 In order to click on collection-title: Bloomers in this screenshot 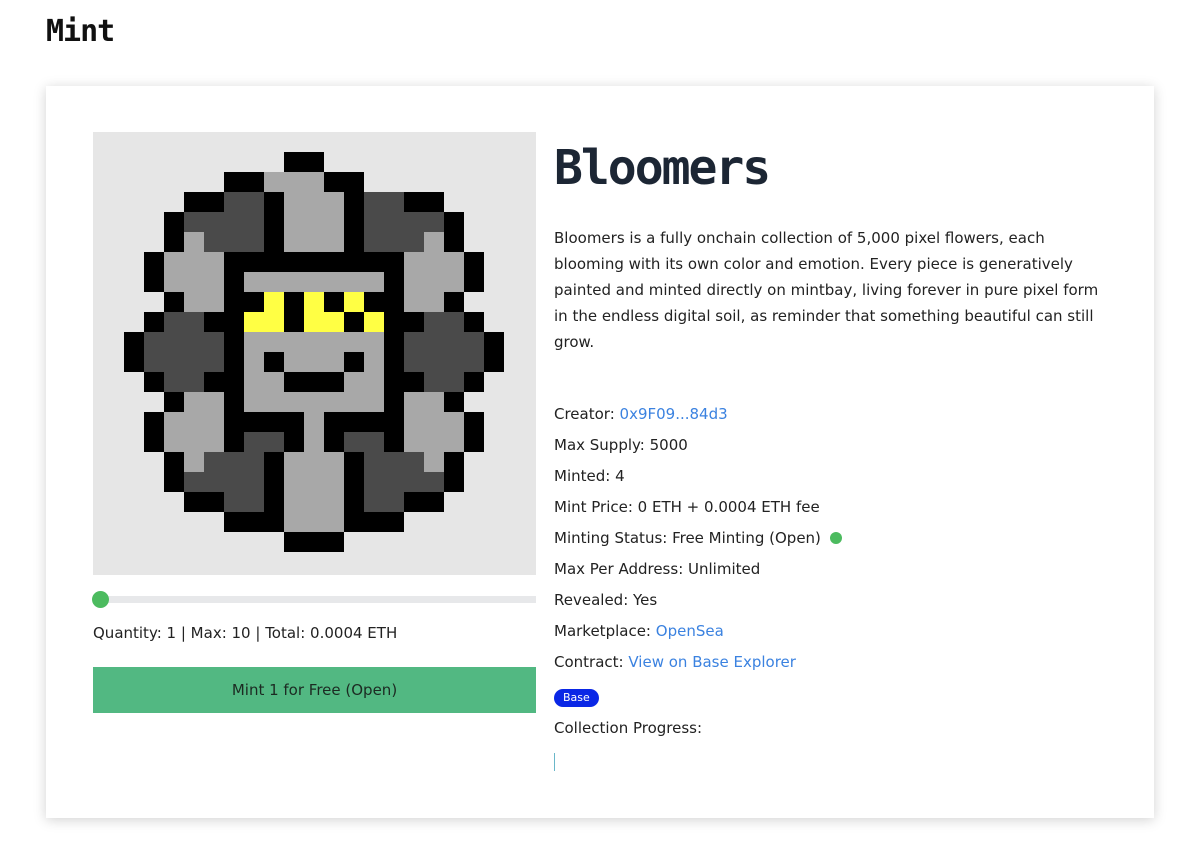, I will do `click(662, 168)`.